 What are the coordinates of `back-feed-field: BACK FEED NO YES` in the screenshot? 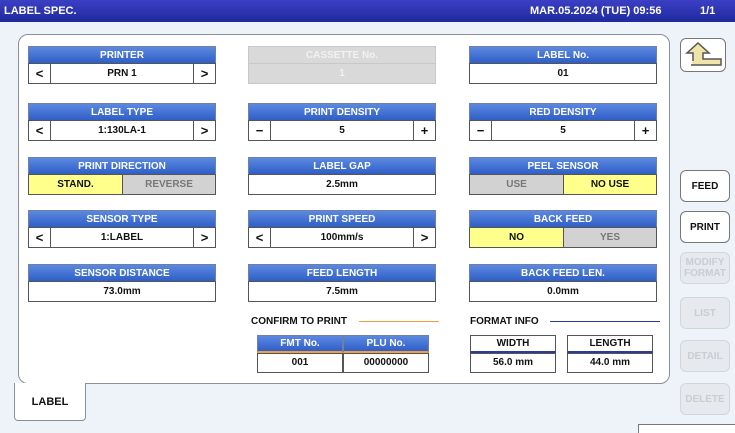 It's located at (563, 229).